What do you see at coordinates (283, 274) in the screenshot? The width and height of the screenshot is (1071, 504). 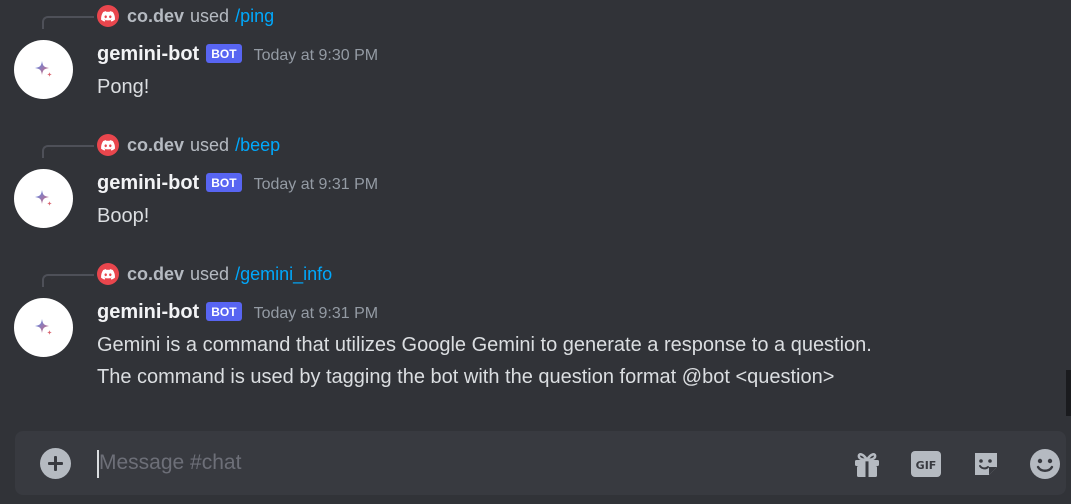 I see `reply-command: /gemini_info` at bounding box center [283, 274].